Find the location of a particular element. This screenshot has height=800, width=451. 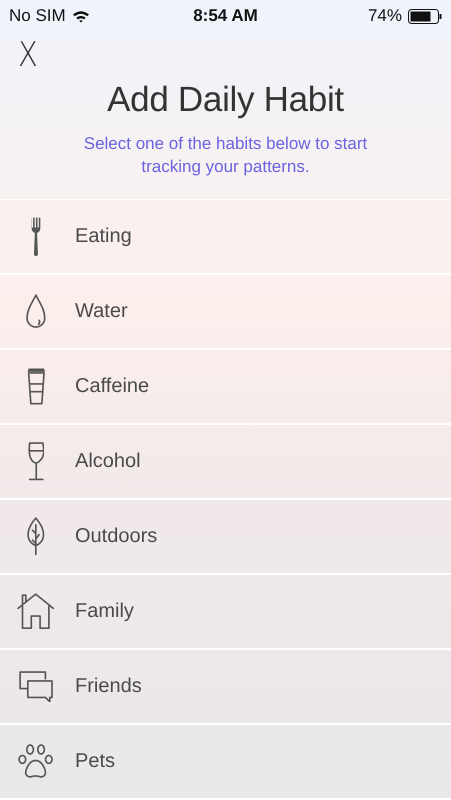

habit-row: Water is located at coordinates (225, 312).